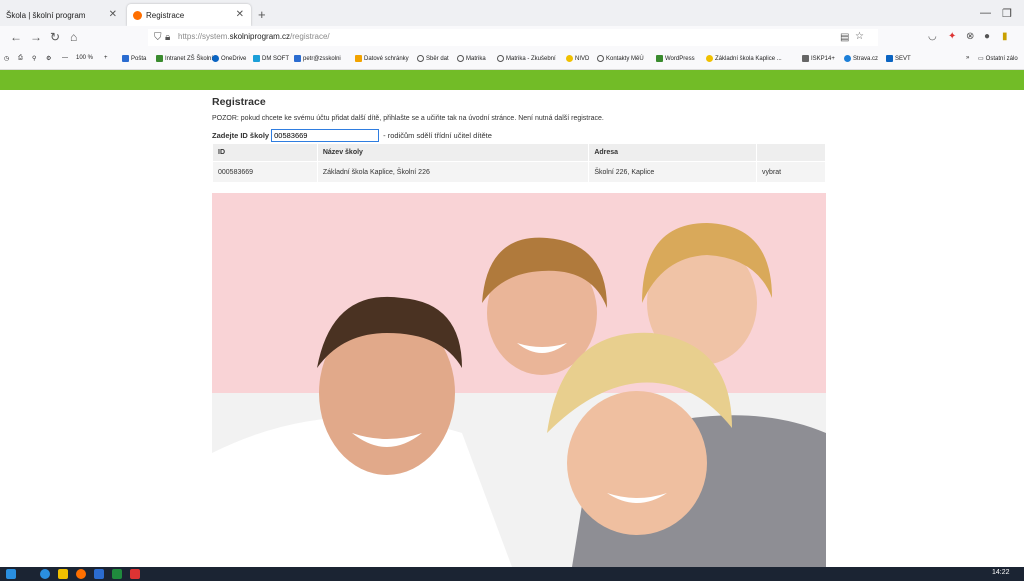 Image resolution: width=1024 pixels, height=581 pixels. I want to click on excel-icon, so click(117, 574).